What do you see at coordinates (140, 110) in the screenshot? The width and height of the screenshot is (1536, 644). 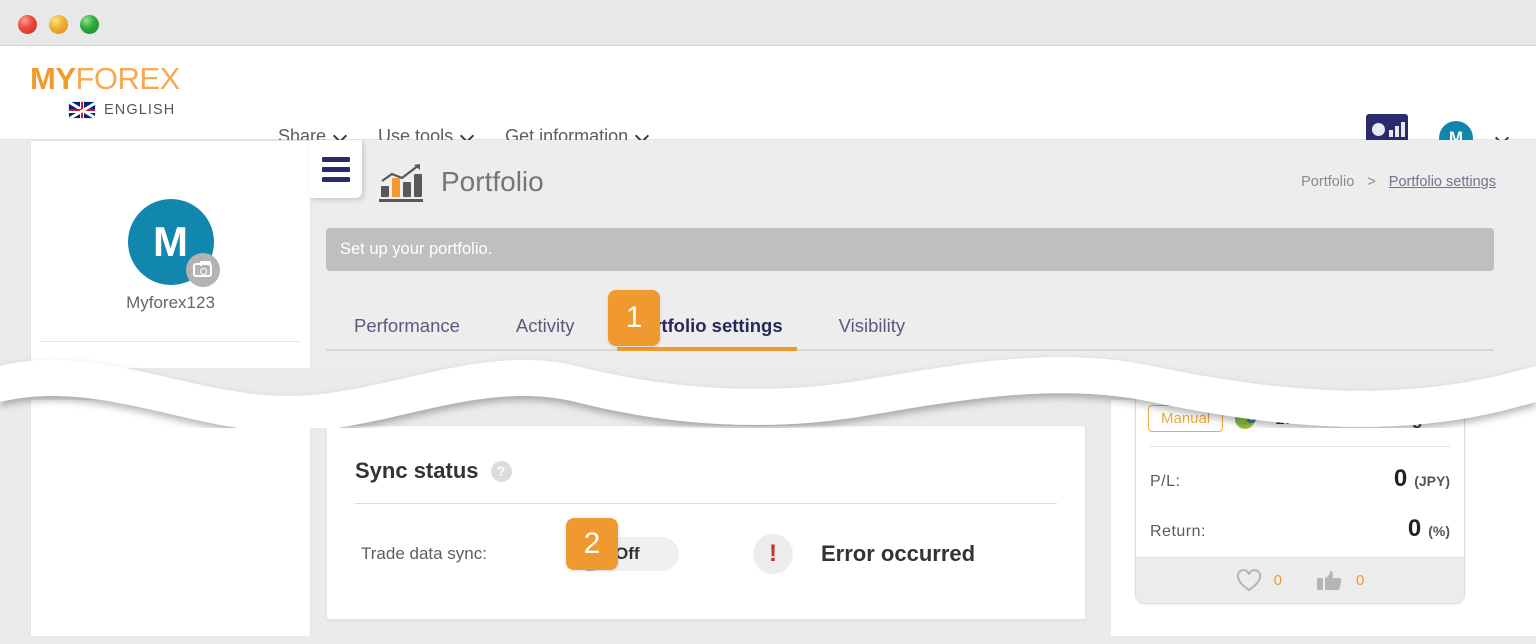 I see `language-label: ENGLISH` at bounding box center [140, 110].